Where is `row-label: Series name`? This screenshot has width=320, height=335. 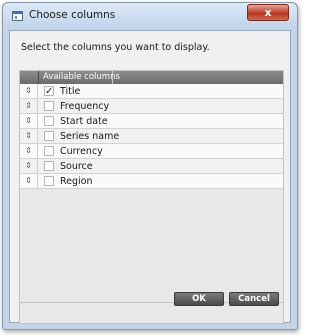
row-label: Series name is located at coordinates (90, 136).